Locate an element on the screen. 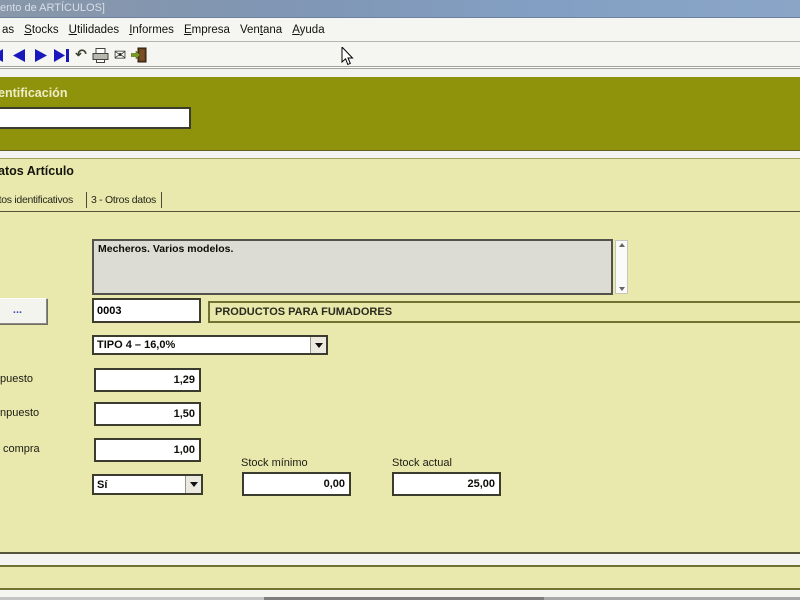  description-scrollbar is located at coordinates (621, 267).